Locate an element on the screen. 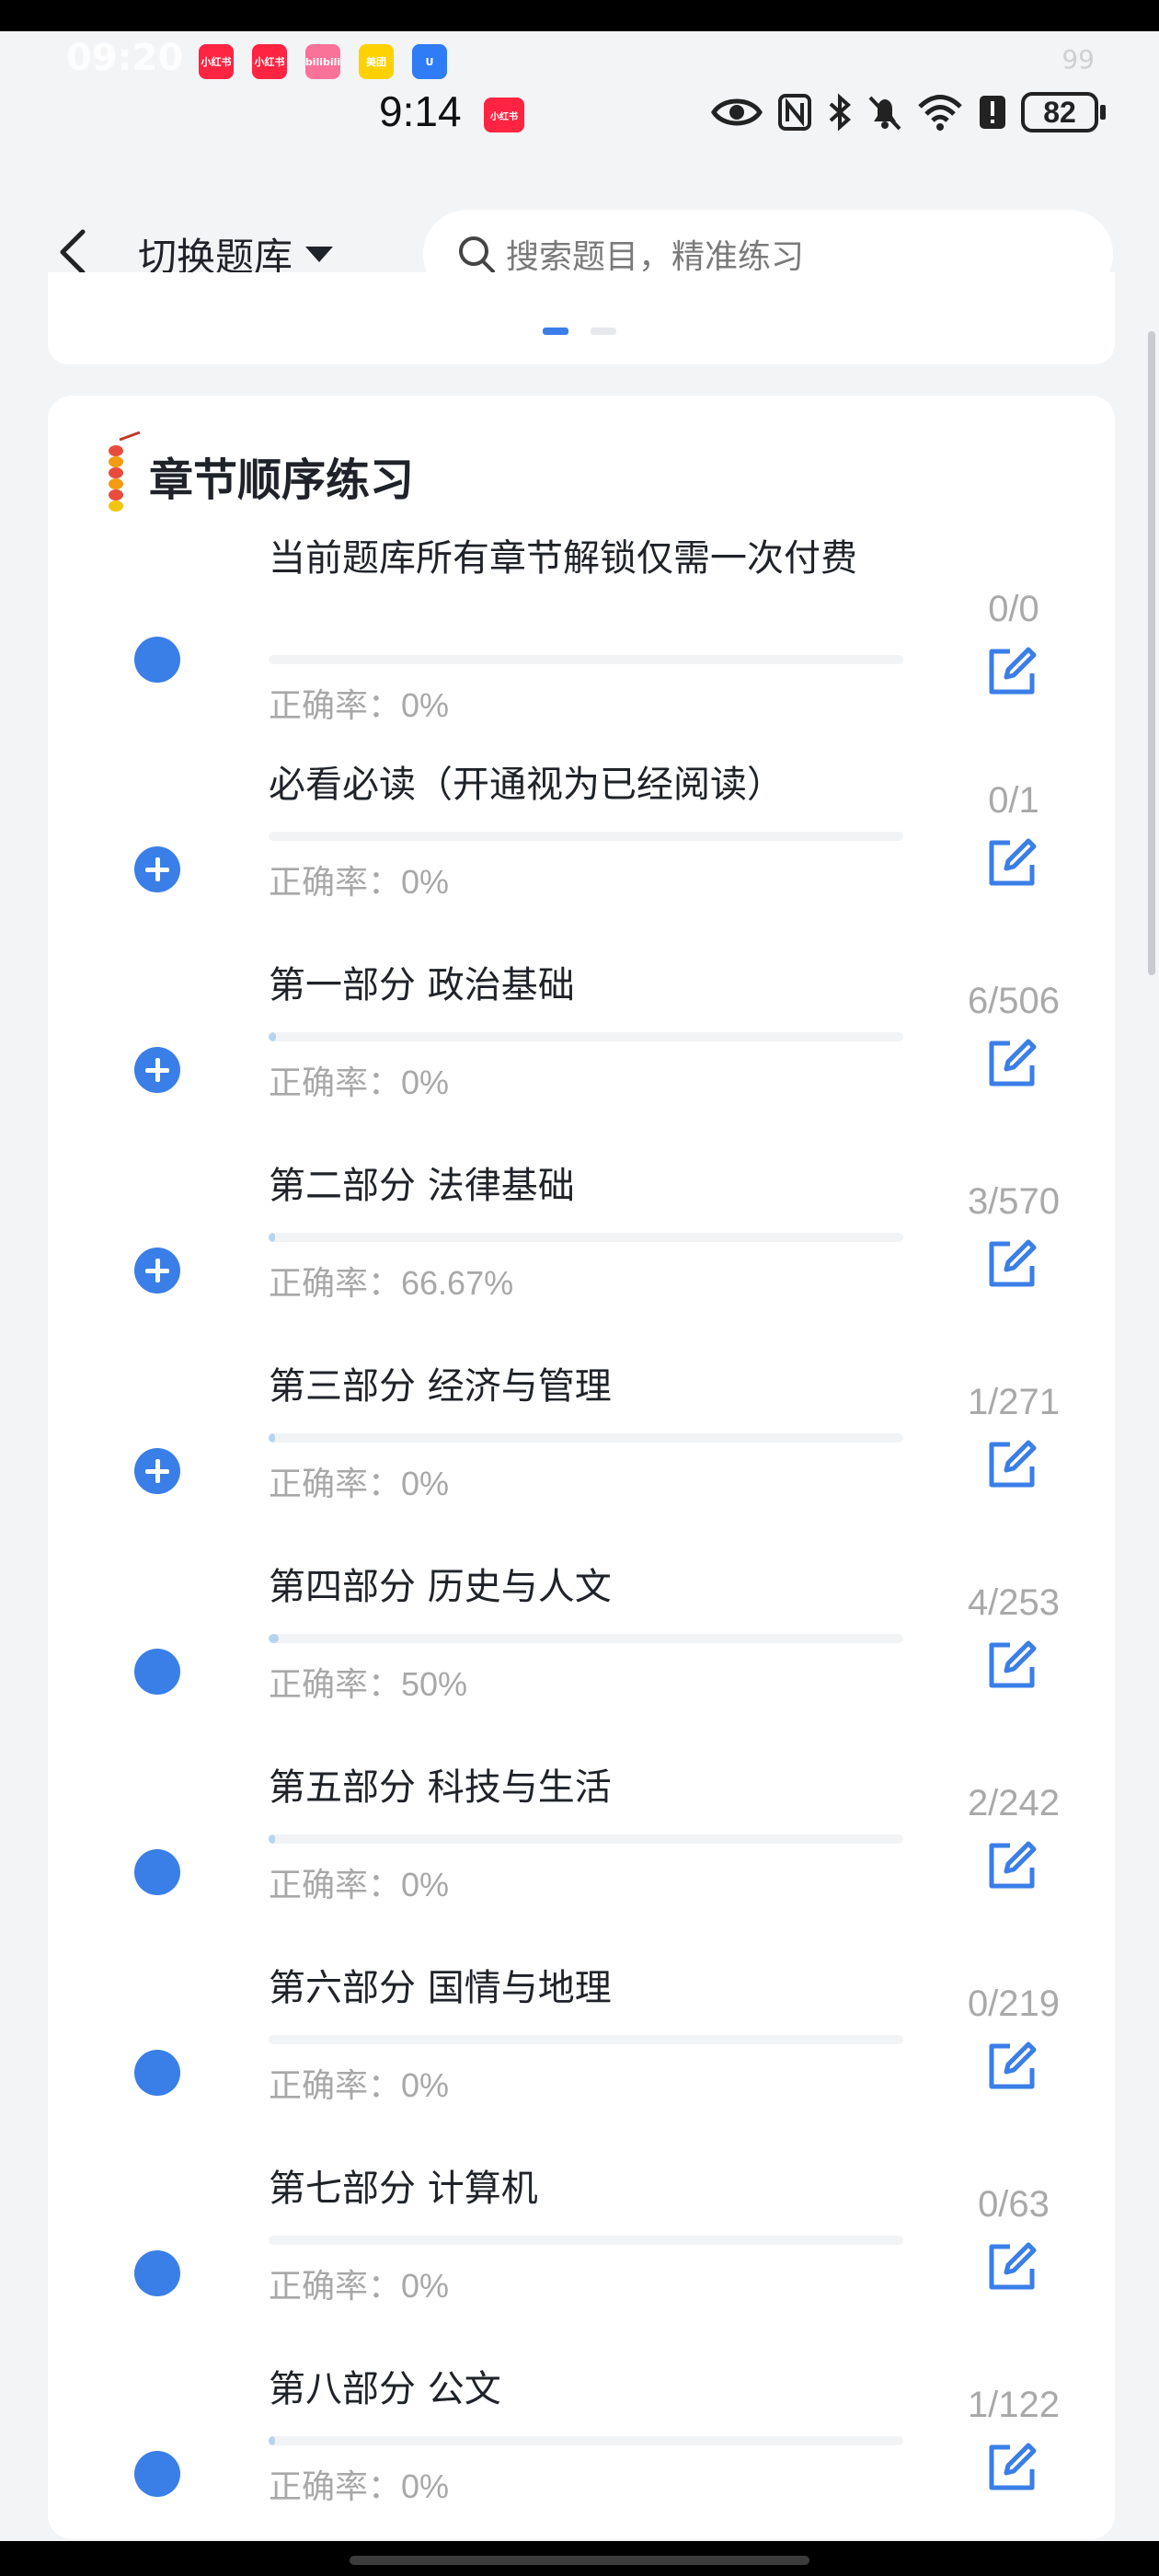  chapter-title: 必看必读（开通视为已经阅读） is located at coordinates (609, 785).